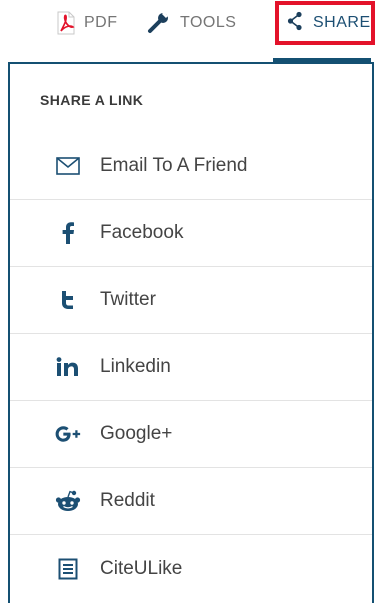  Describe the element at coordinates (66, 23) in the screenshot. I see `pdf-icon` at that location.